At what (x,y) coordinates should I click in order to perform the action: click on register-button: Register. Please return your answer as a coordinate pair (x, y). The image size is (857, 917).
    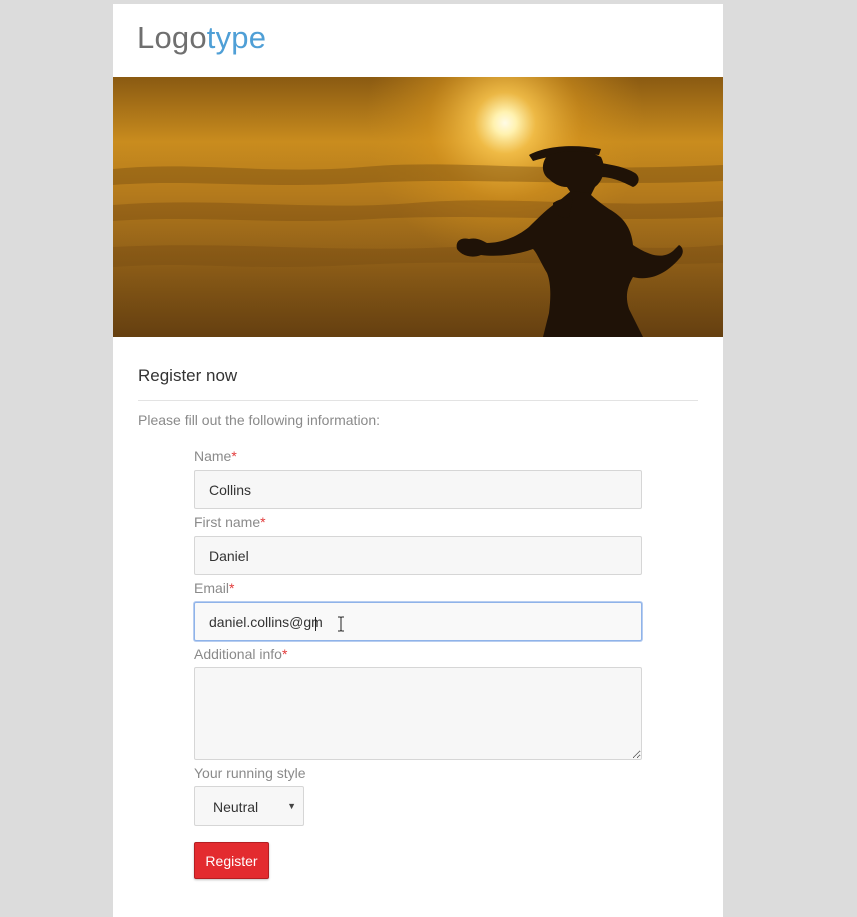
    Looking at the image, I should click on (231, 860).